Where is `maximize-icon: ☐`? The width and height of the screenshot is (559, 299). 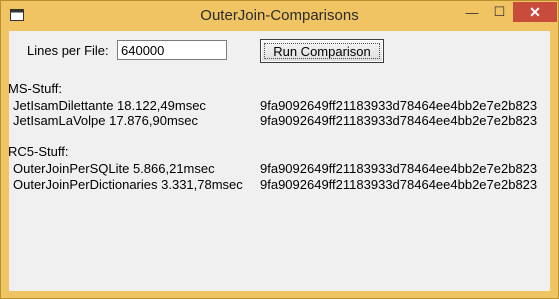
maximize-icon: ☐ is located at coordinates (499, 11).